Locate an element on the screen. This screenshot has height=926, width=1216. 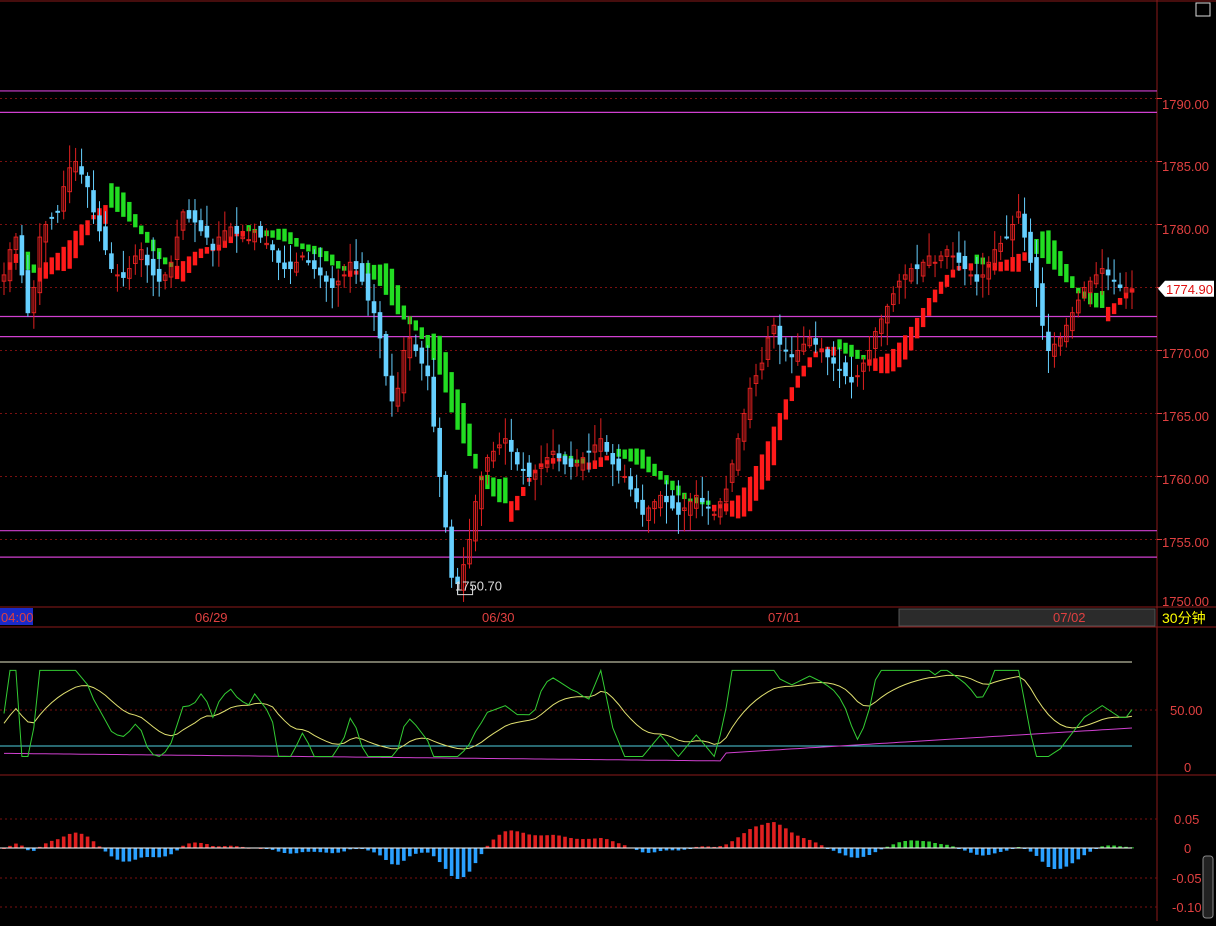
macd-tick: 0.05 is located at coordinates (1186, 819).